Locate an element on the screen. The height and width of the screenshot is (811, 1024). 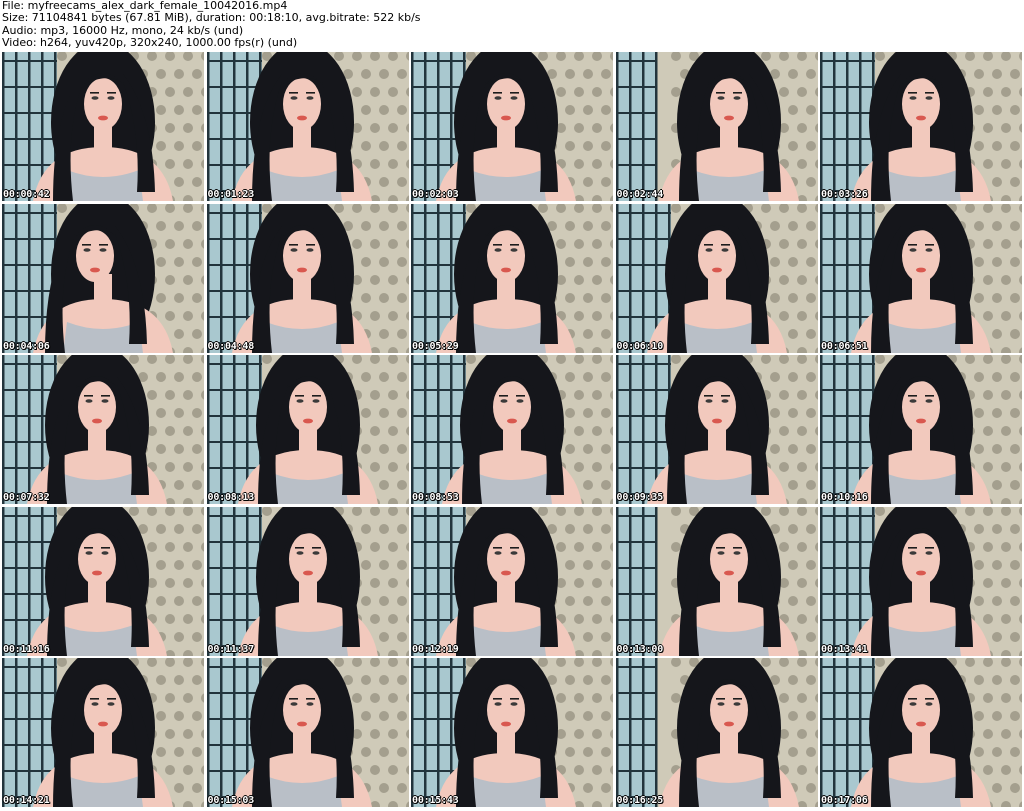
video-thumbnail: 00:08:53 is located at coordinates (512, 429).